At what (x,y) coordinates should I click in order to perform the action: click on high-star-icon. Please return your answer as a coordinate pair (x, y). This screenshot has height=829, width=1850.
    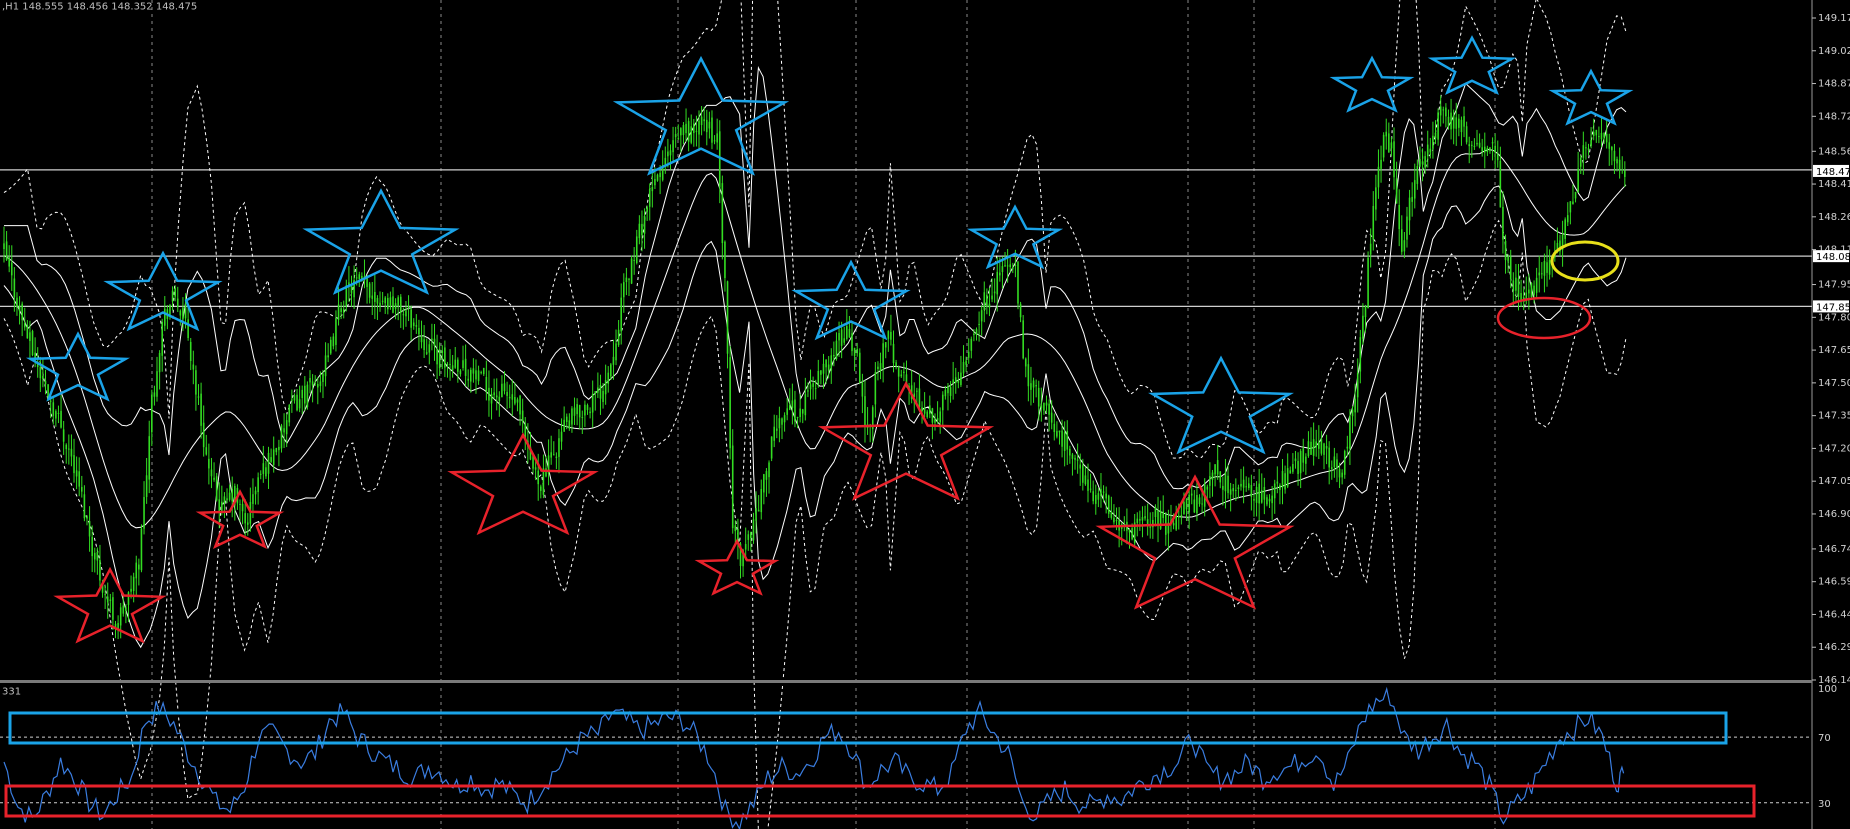
    Looking at the image, I should click on (381, 241).